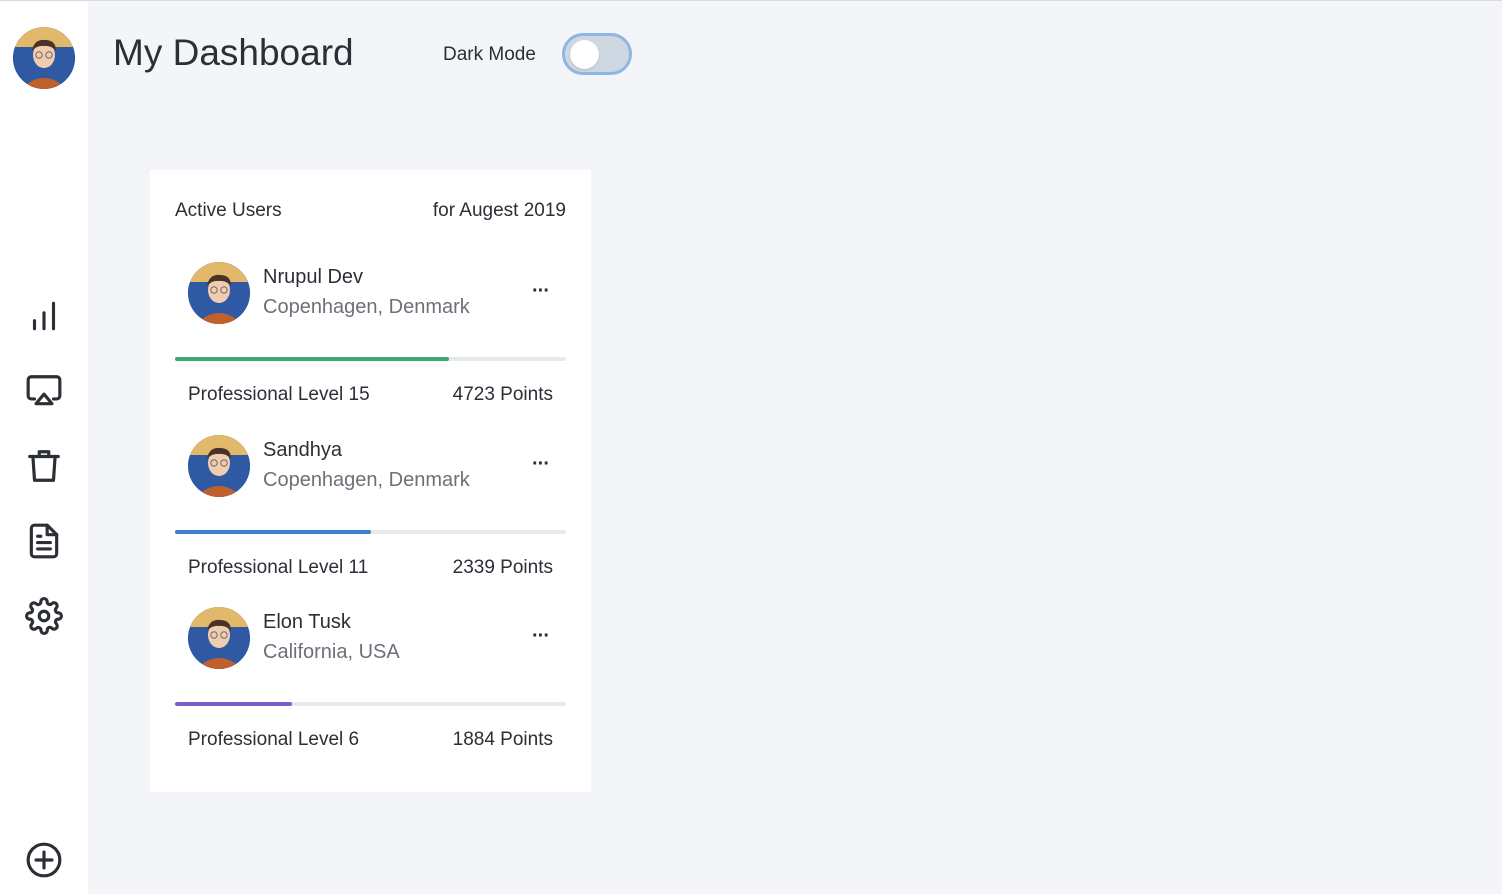 The image size is (1502, 894). I want to click on card-header: Active Users for Augest 2019, so click(370, 211).